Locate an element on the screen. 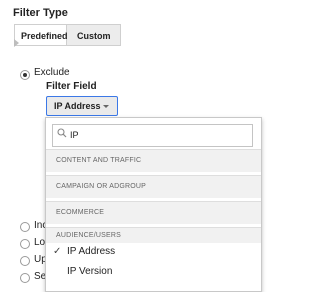 The height and width of the screenshot is (292, 320). exclude-label: Exclude is located at coordinates (52, 72).